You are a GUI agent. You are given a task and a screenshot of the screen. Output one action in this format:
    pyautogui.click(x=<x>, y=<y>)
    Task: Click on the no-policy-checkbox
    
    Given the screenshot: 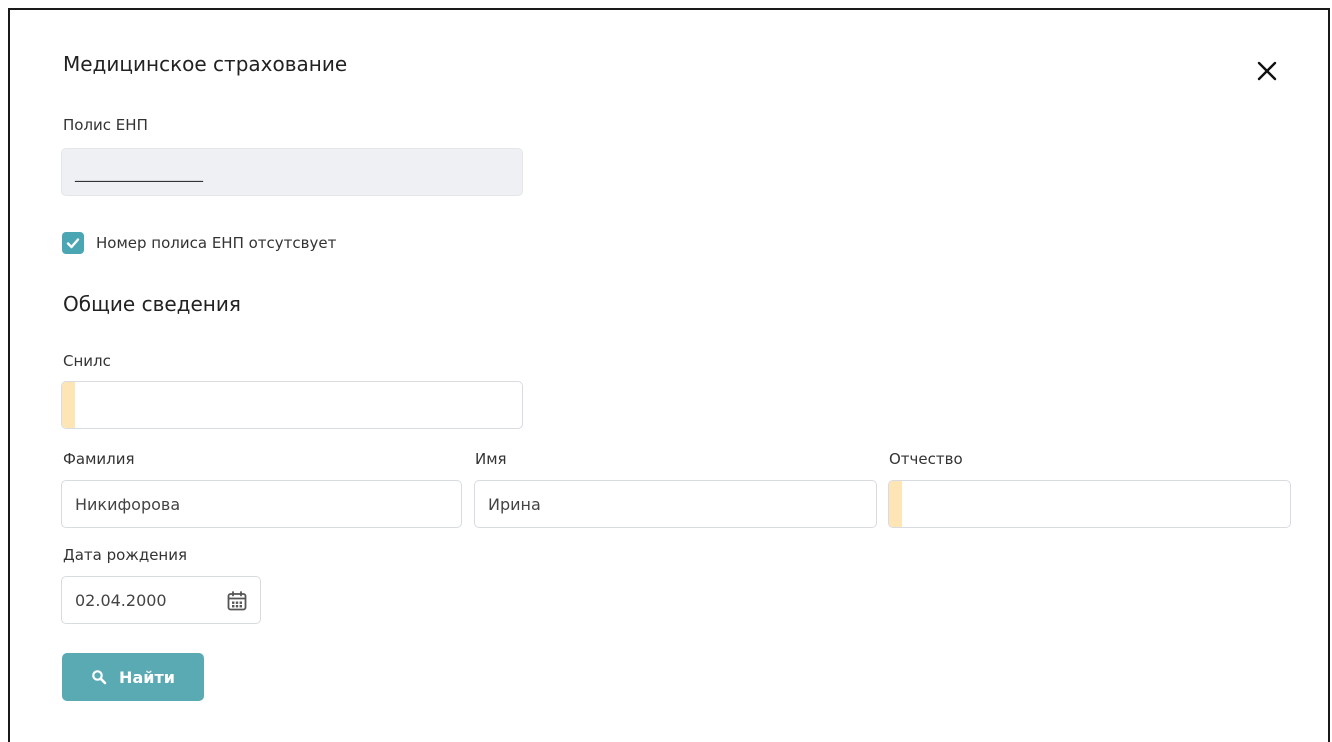 What is the action you would take?
    pyautogui.click(x=73, y=243)
    